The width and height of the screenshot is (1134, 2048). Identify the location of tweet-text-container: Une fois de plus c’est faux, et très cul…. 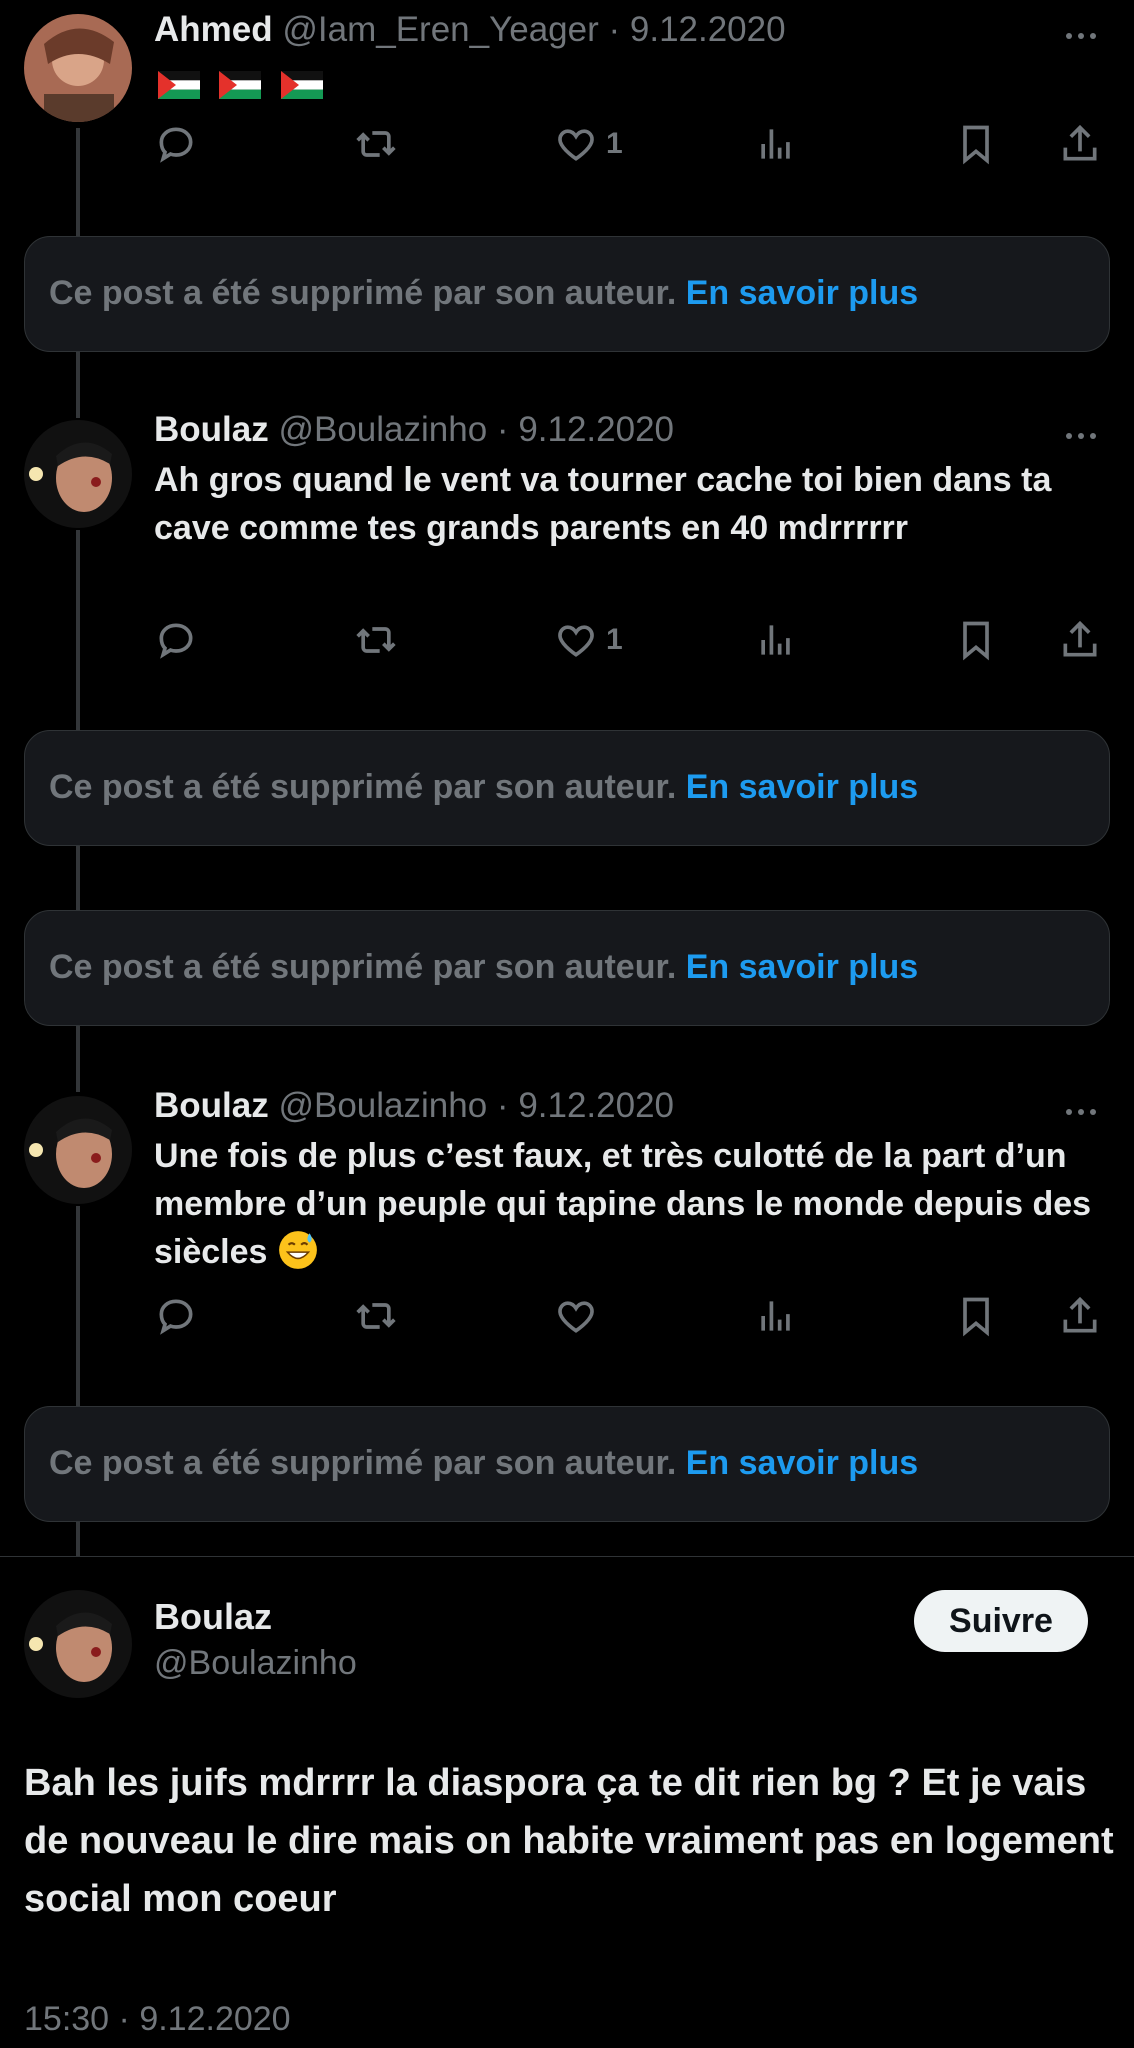
(624, 1204).